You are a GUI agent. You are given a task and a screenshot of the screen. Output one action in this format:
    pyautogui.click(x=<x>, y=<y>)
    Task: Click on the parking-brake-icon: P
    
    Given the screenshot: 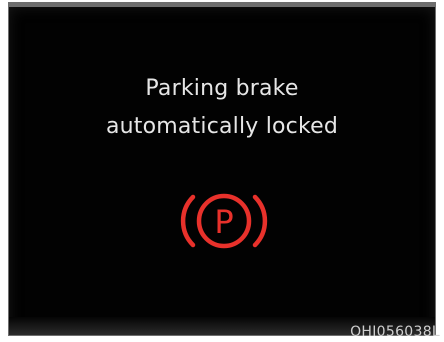 What is the action you would take?
    pyautogui.click(x=224, y=221)
    